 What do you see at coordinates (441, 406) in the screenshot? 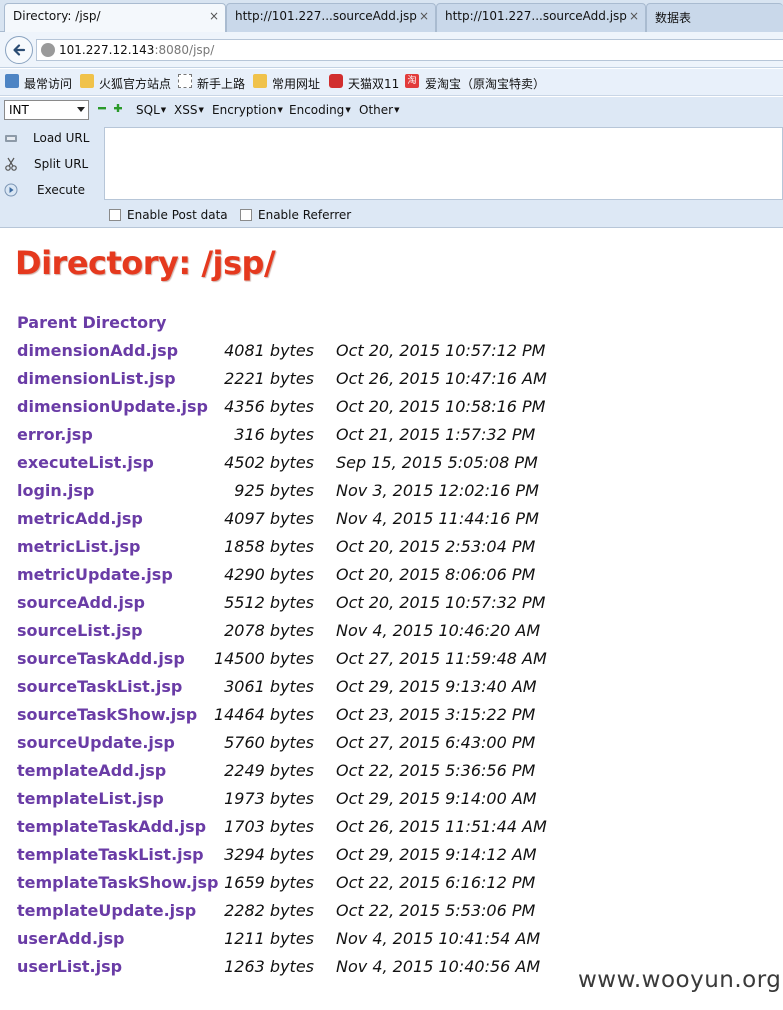
I see `file-date: Oct 20, 2015 10:58:16 PM` at bounding box center [441, 406].